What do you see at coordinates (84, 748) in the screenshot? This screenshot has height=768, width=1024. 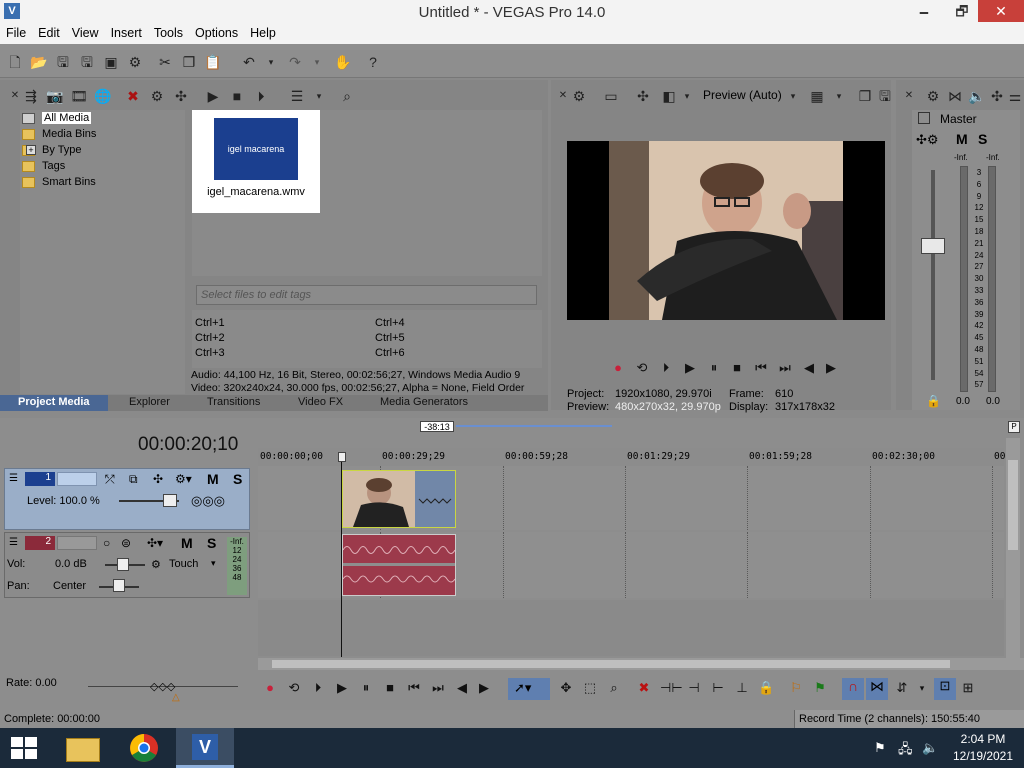 I see `file-explorer-taskbar-icon` at bounding box center [84, 748].